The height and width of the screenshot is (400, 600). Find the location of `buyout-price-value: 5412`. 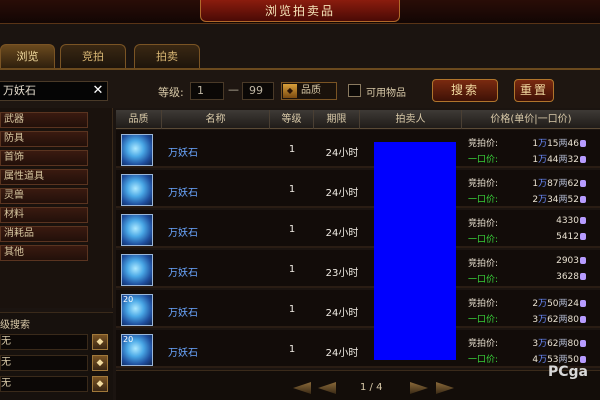

buyout-price-value: 5412 is located at coordinates (558, 237).